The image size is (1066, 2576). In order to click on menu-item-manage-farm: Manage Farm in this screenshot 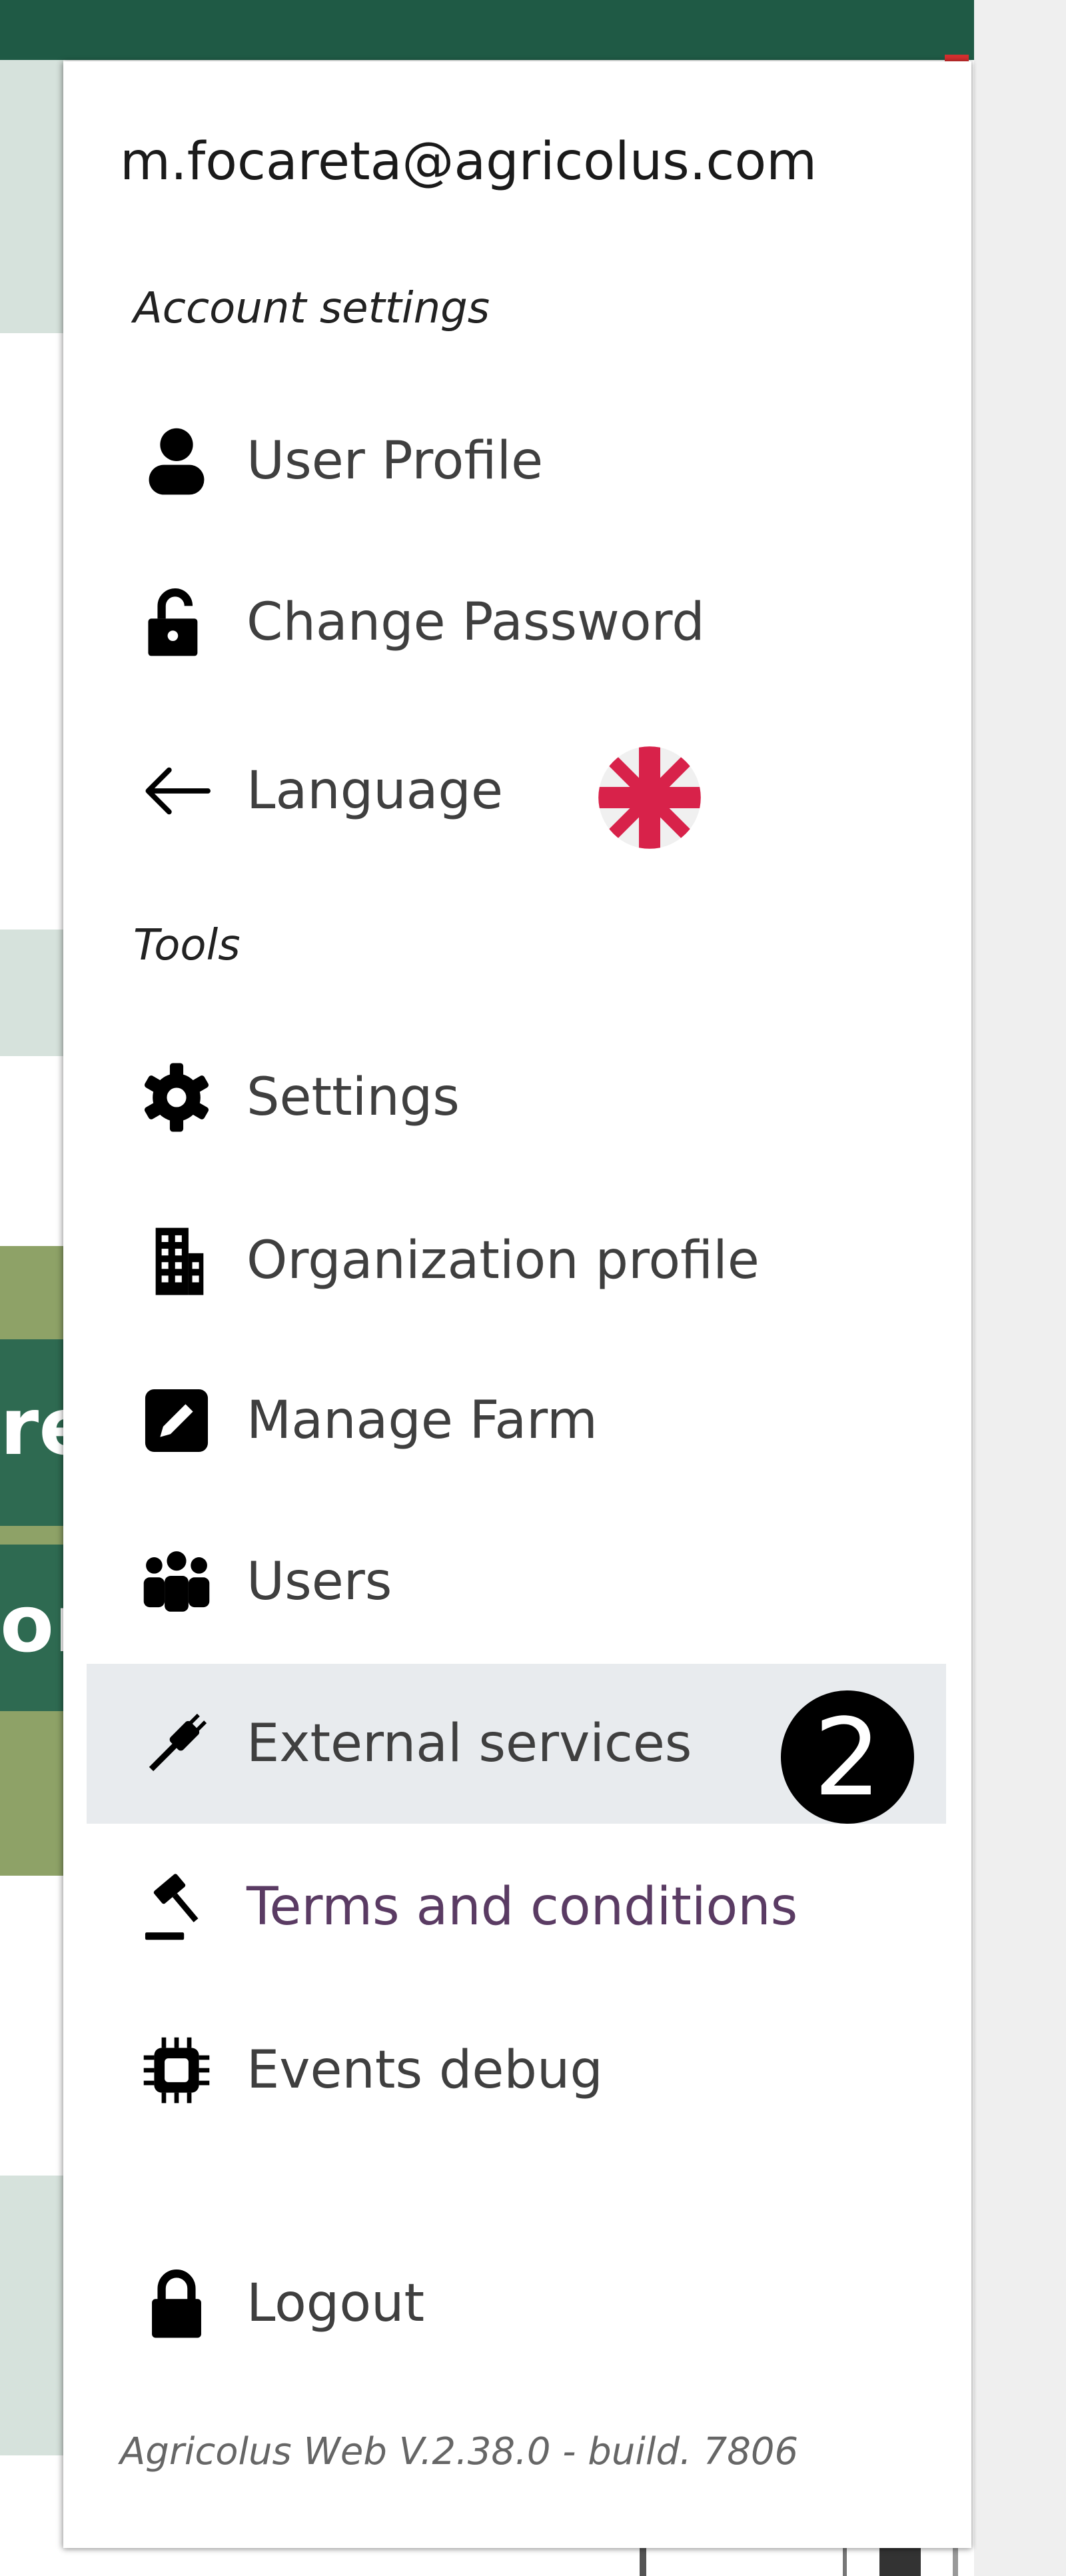, I will do `click(516, 1421)`.